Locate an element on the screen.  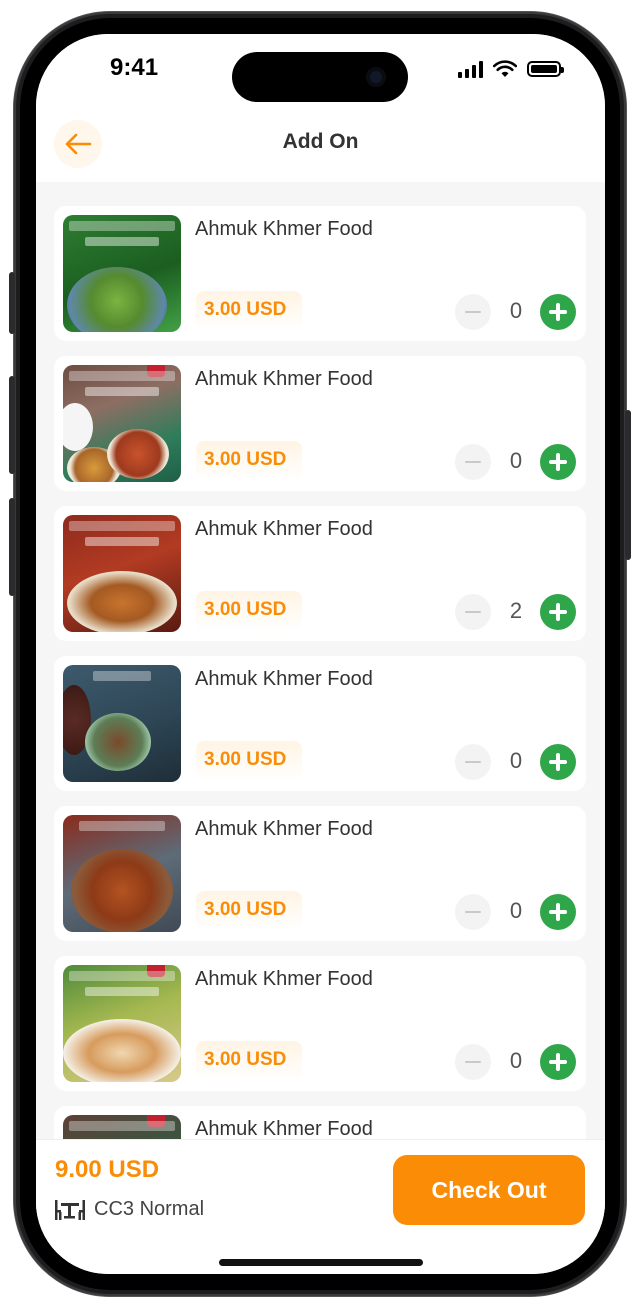
checkout-bar: 9.00 USD CC3 Normal Check Out is located at coordinates (320, 1207).